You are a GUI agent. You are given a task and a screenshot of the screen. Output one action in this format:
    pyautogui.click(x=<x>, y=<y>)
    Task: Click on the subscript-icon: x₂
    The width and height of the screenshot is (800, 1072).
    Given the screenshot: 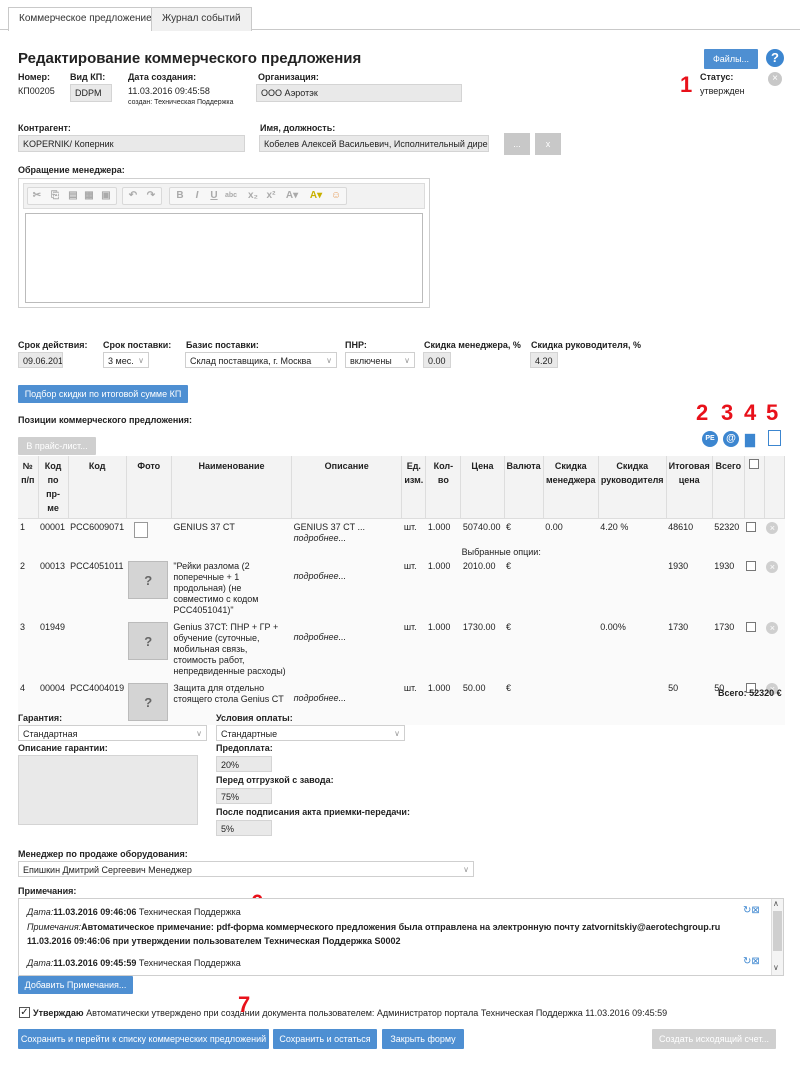 What is the action you would take?
    pyautogui.click(x=253, y=196)
    